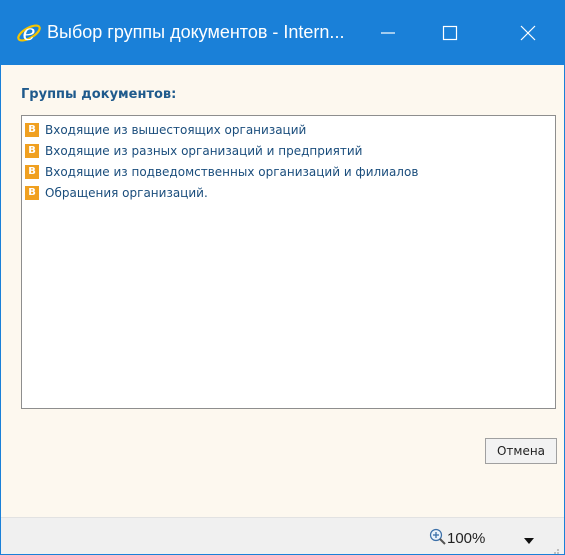 Image resolution: width=565 pixels, height=555 pixels. I want to click on list-item: B Обращения организаций., so click(288, 192).